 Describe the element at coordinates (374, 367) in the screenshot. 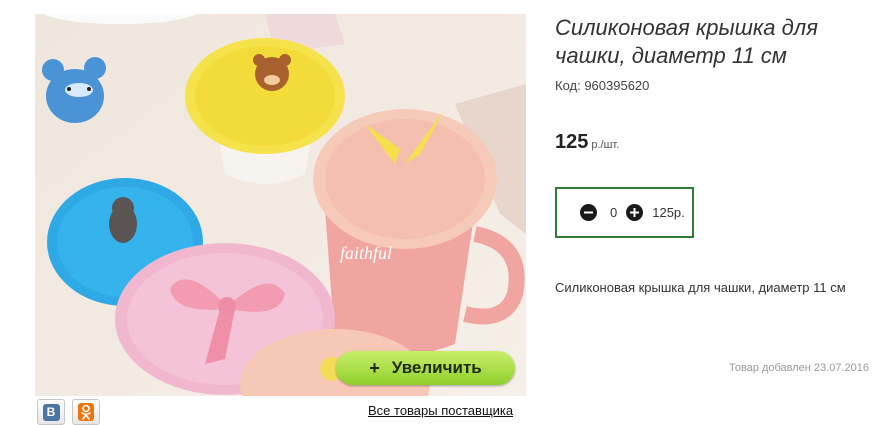

I see `plus-icon: +` at that location.